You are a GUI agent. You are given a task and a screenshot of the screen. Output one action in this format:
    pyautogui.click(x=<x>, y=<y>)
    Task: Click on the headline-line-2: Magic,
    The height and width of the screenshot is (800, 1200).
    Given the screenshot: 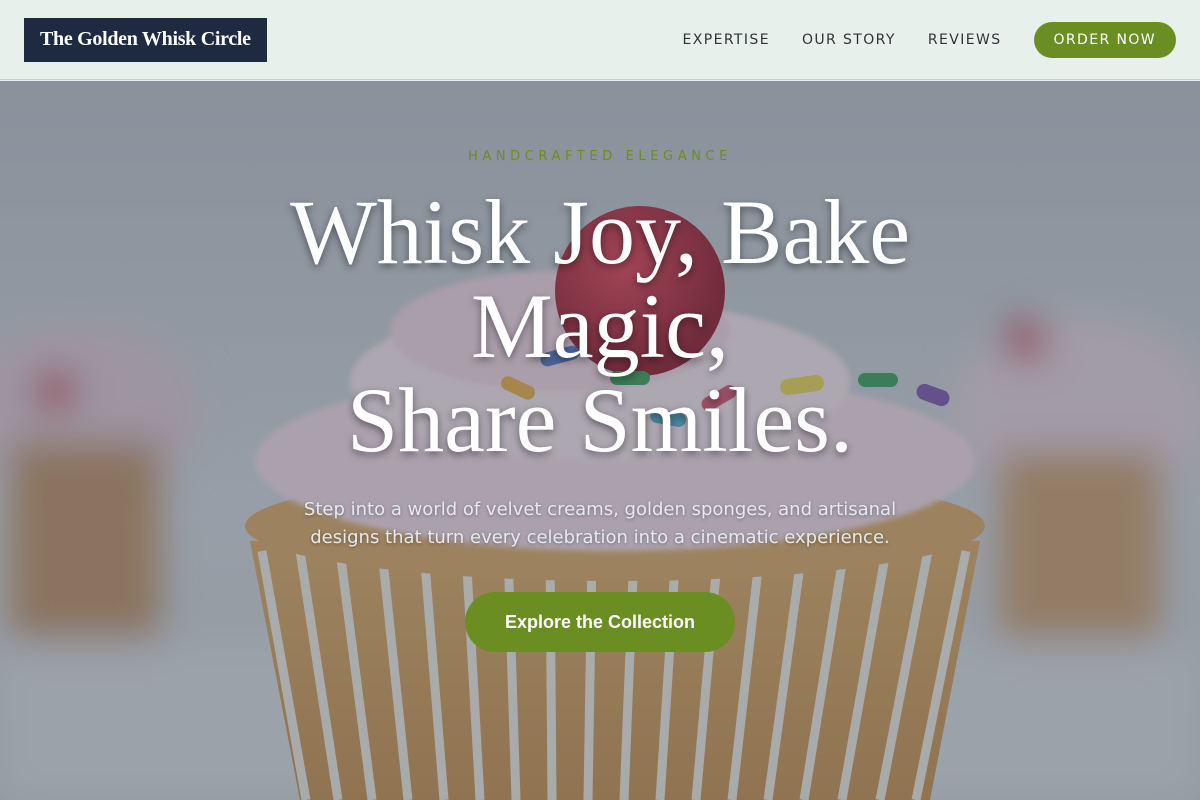 What is the action you would take?
    pyautogui.click(x=600, y=326)
    